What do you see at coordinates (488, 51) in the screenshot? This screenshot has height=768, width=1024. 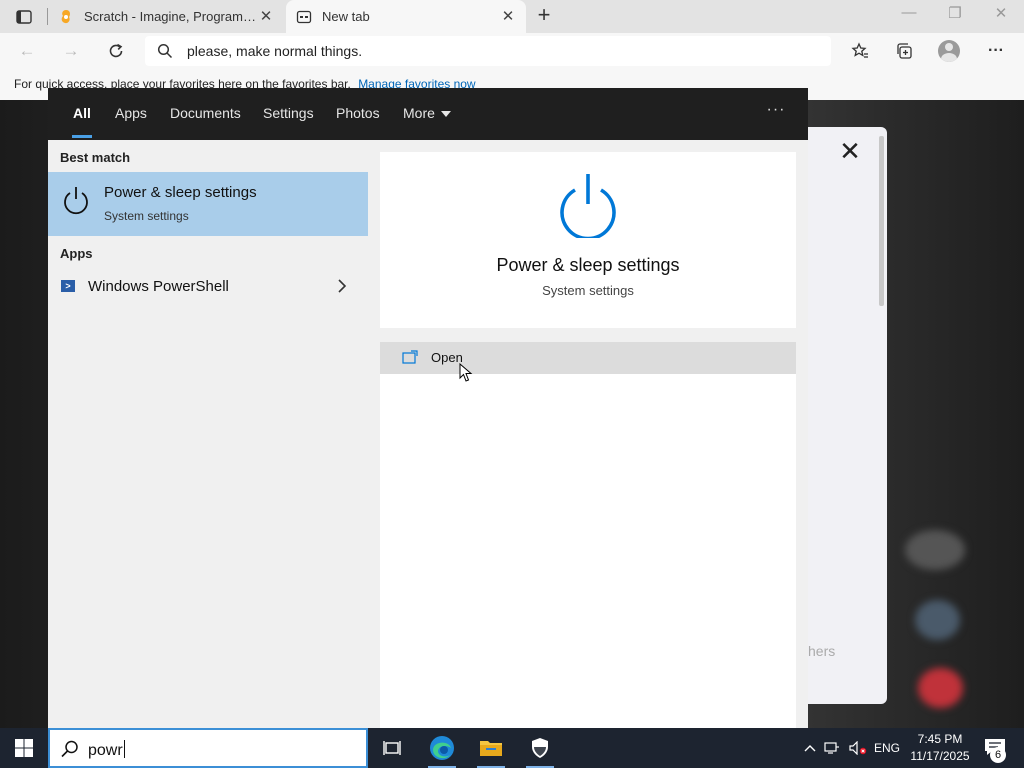 I see `address-bar: please, make normal things.` at bounding box center [488, 51].